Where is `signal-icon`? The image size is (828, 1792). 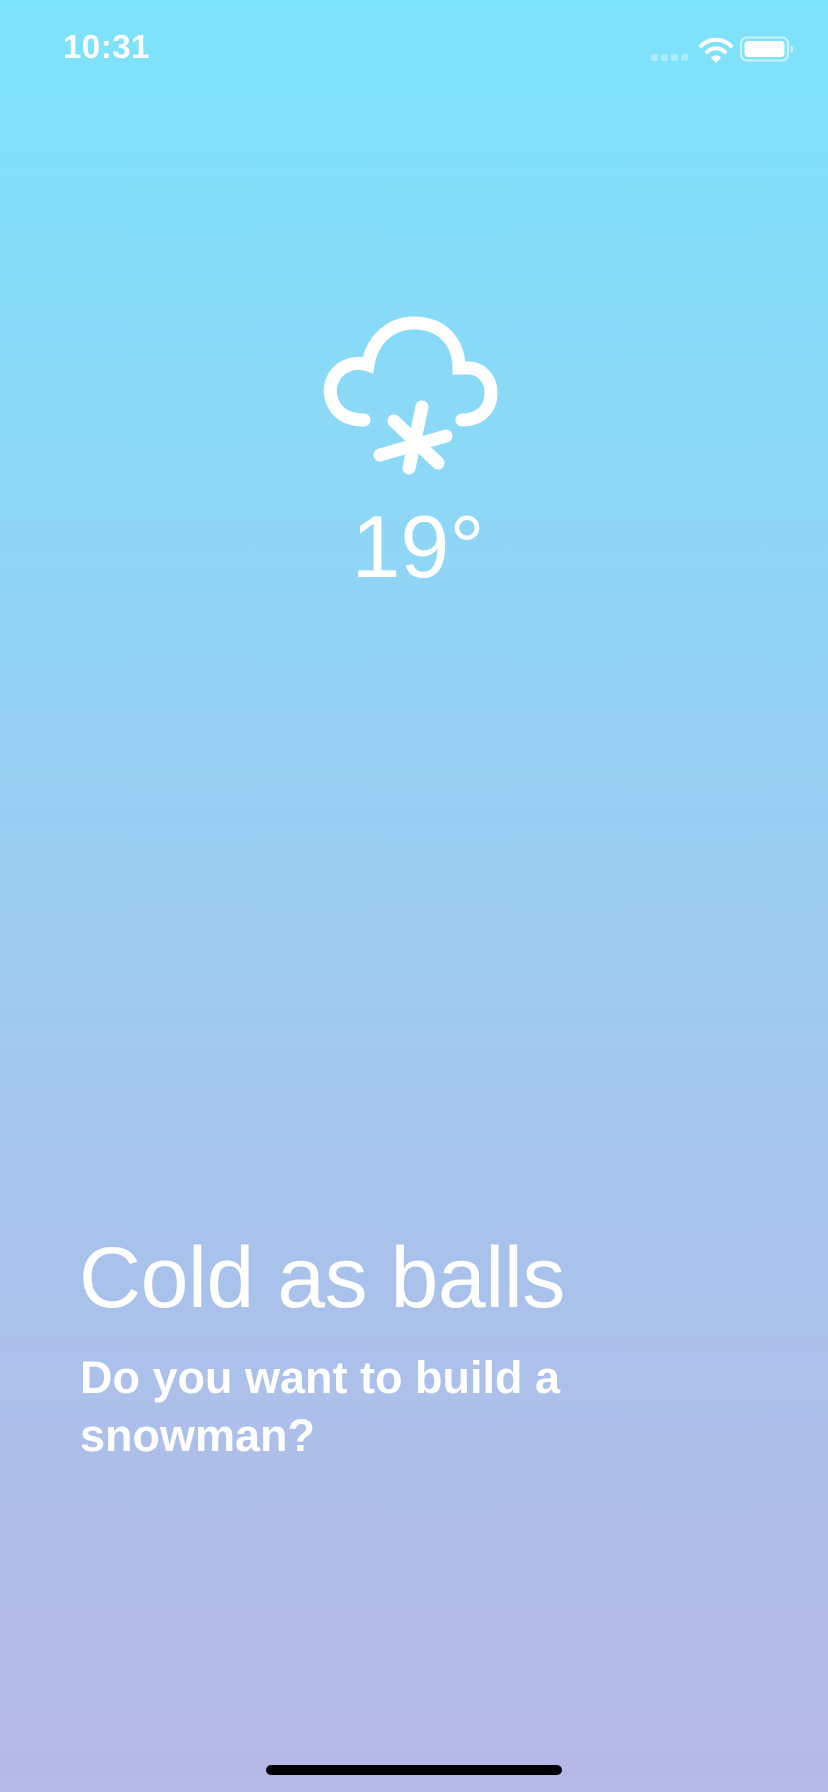
signal-icon is located at coordinates (669, 57).